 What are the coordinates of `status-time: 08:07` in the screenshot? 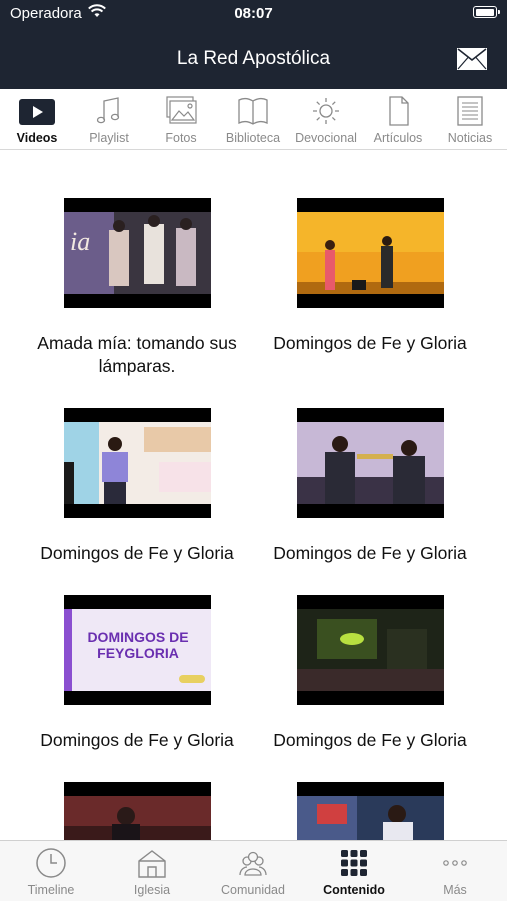 It's located at (253, 13).